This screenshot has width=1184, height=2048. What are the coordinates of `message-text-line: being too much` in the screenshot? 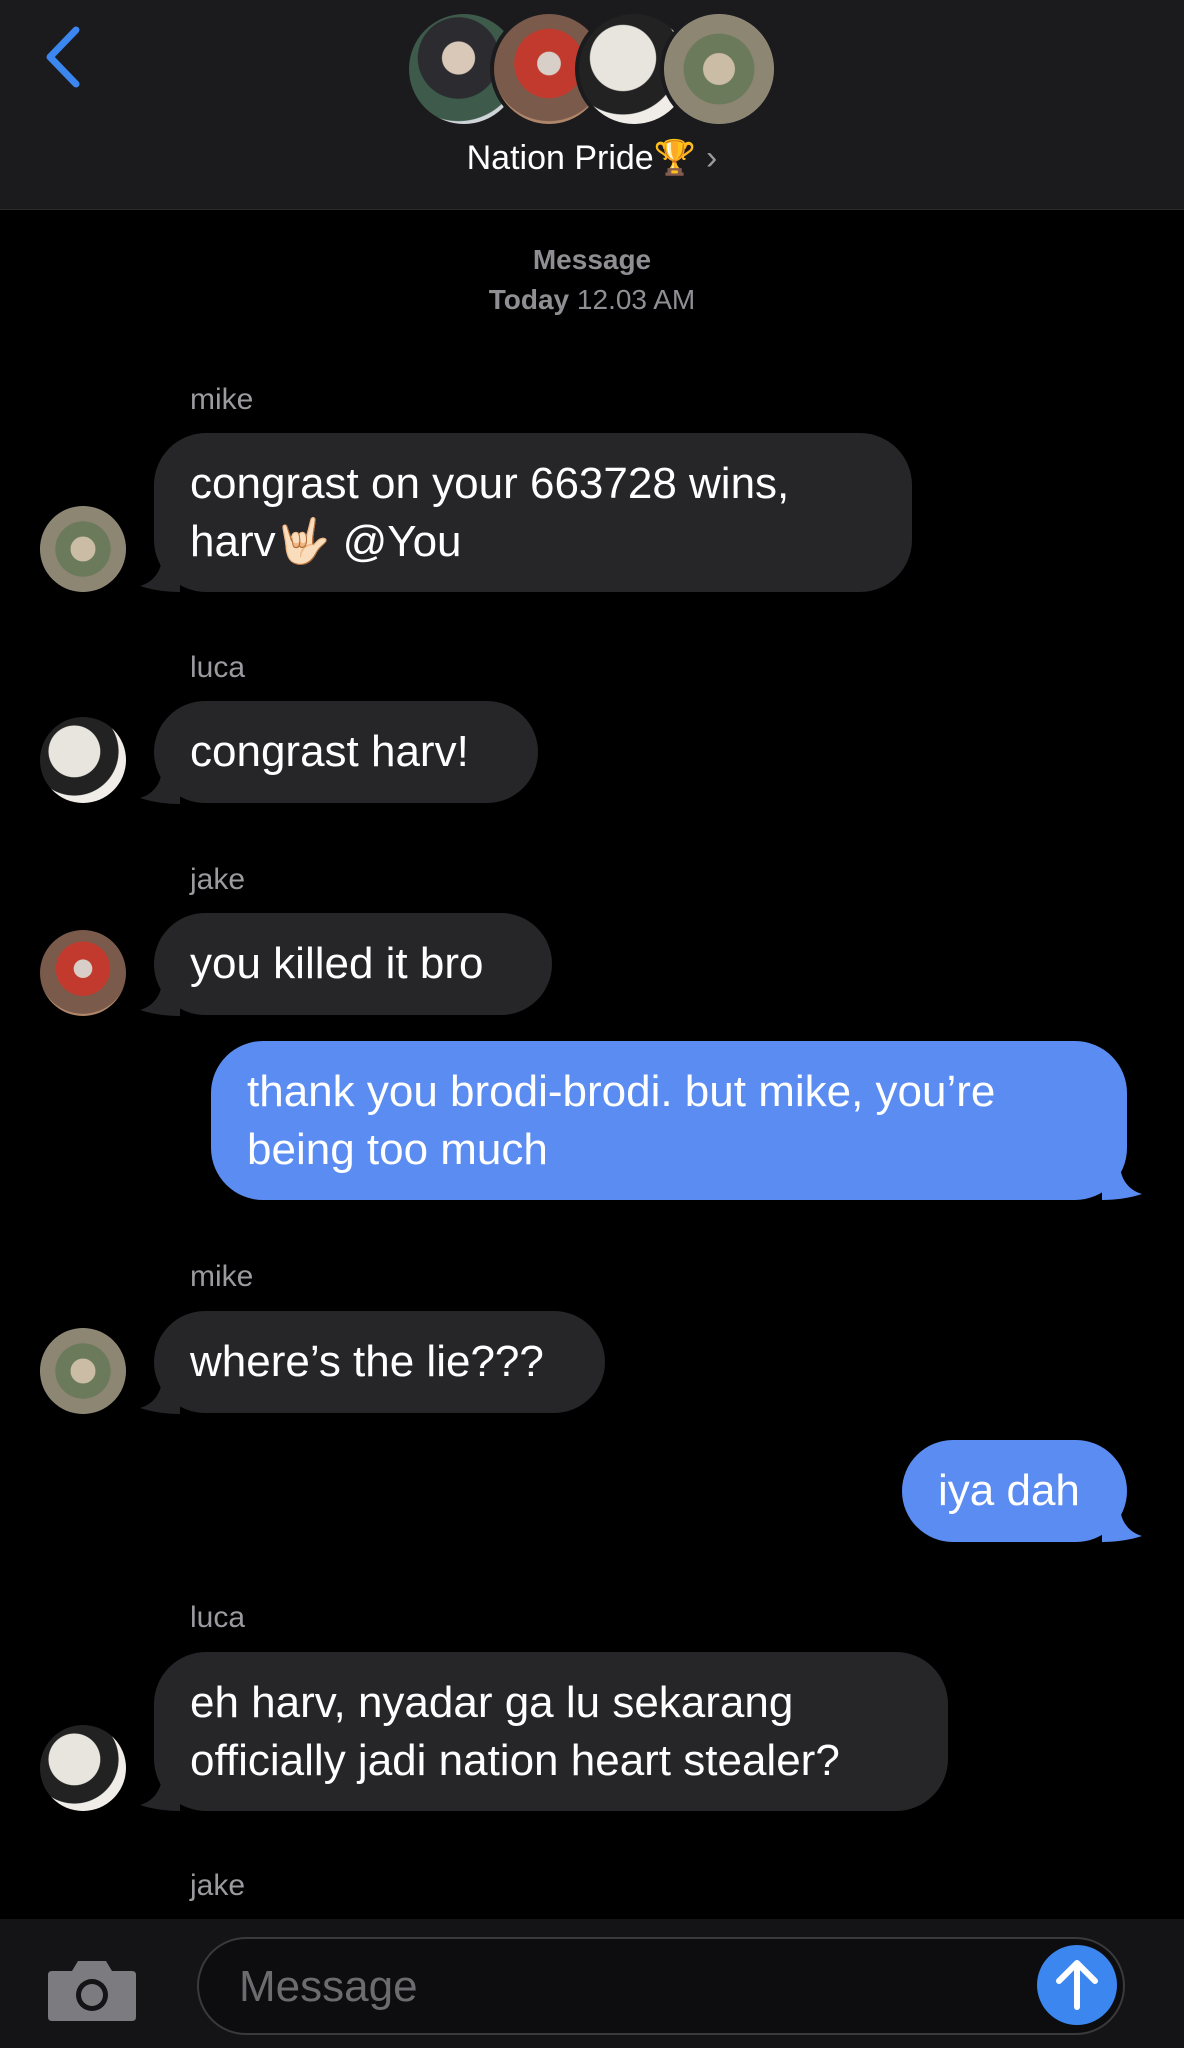 It's located at (397, 1149).